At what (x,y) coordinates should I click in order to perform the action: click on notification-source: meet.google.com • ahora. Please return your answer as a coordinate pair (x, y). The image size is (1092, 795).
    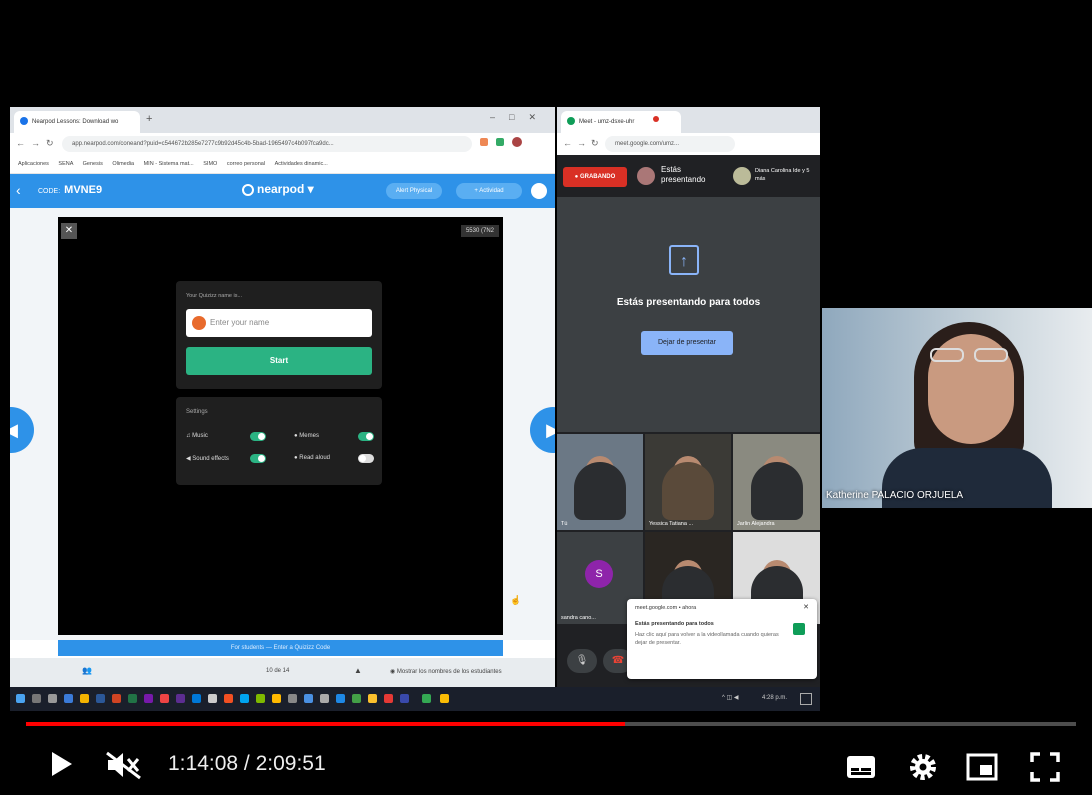
    Looking at the image, I should click on (666, 608).